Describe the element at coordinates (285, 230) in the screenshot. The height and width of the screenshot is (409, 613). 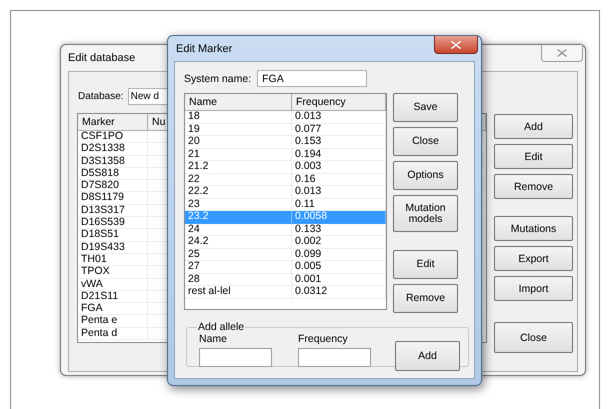
I see `allele-row: 24 0.133` at that location.